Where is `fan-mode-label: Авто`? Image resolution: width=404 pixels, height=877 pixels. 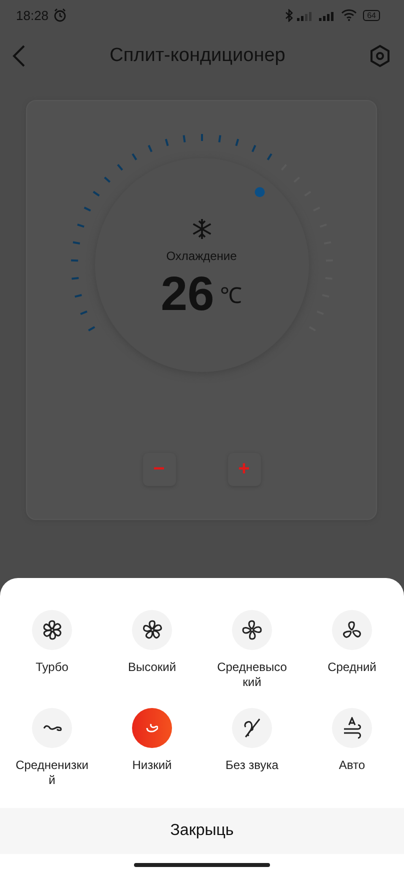 fan-mode-label: Авто is located at coordinates (352, 765).